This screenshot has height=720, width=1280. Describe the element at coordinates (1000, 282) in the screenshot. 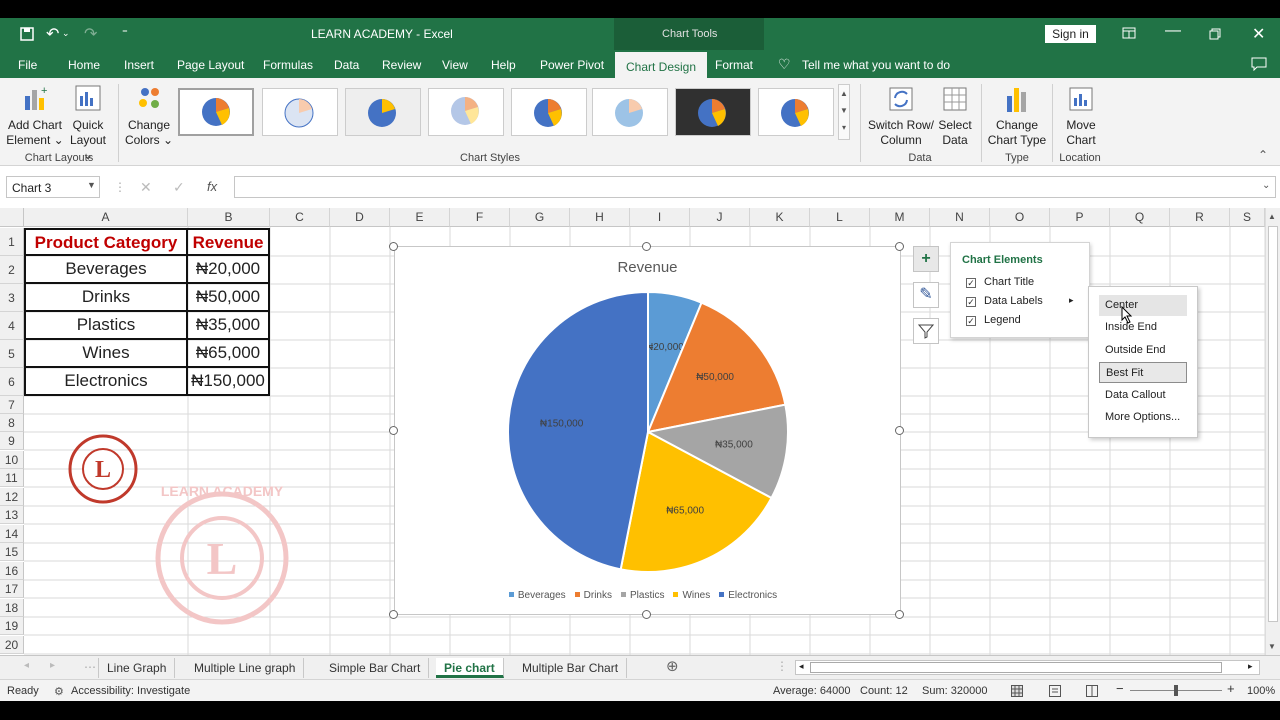

I see `chart-title-option: ✓ Chart Title` at that location.